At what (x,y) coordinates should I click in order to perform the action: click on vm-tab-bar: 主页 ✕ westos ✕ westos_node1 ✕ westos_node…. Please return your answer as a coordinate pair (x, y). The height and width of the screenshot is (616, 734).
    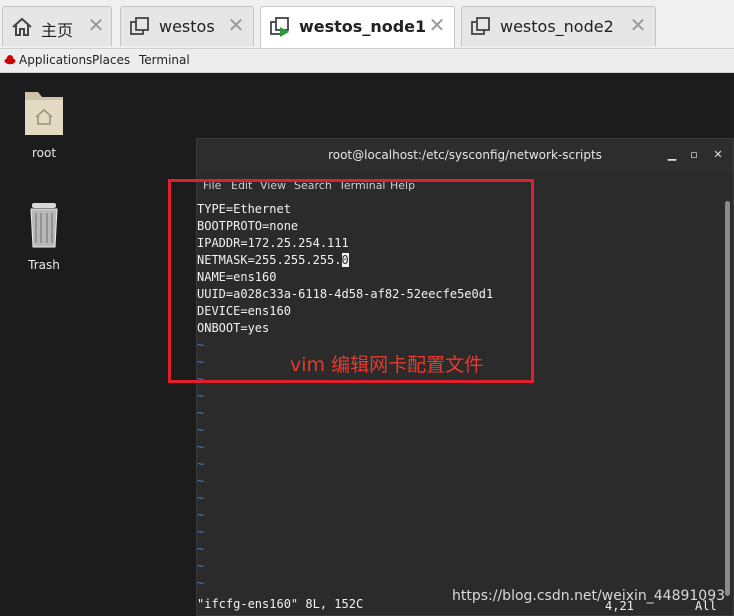
    Looking at the image, I should click on (367, 24).